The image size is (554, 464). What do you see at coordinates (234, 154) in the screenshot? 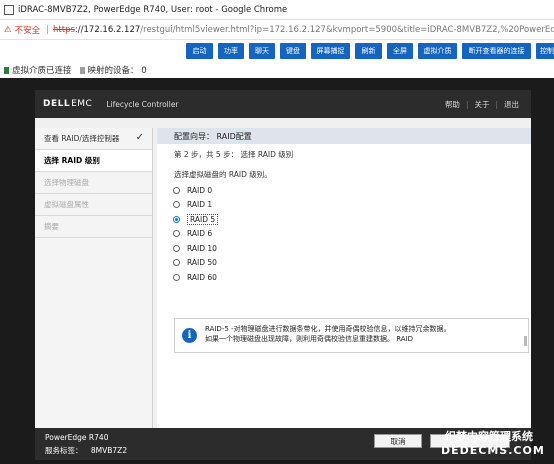
I see `step-indicator: 第 2 步，共 5 步： 选择 RAID 级别` at bounding box center [234, 154].